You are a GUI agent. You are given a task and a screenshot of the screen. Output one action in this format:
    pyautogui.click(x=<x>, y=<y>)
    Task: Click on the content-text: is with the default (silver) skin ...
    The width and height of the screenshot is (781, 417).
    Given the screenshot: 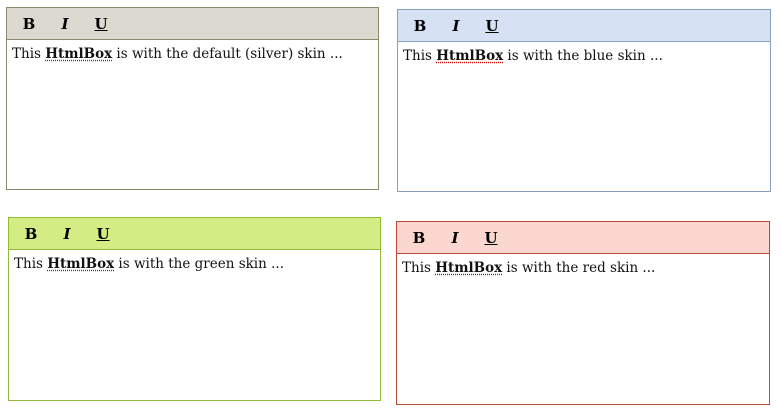 What is the action you would take?
    pyautogui.click(x=227, y=54)
    